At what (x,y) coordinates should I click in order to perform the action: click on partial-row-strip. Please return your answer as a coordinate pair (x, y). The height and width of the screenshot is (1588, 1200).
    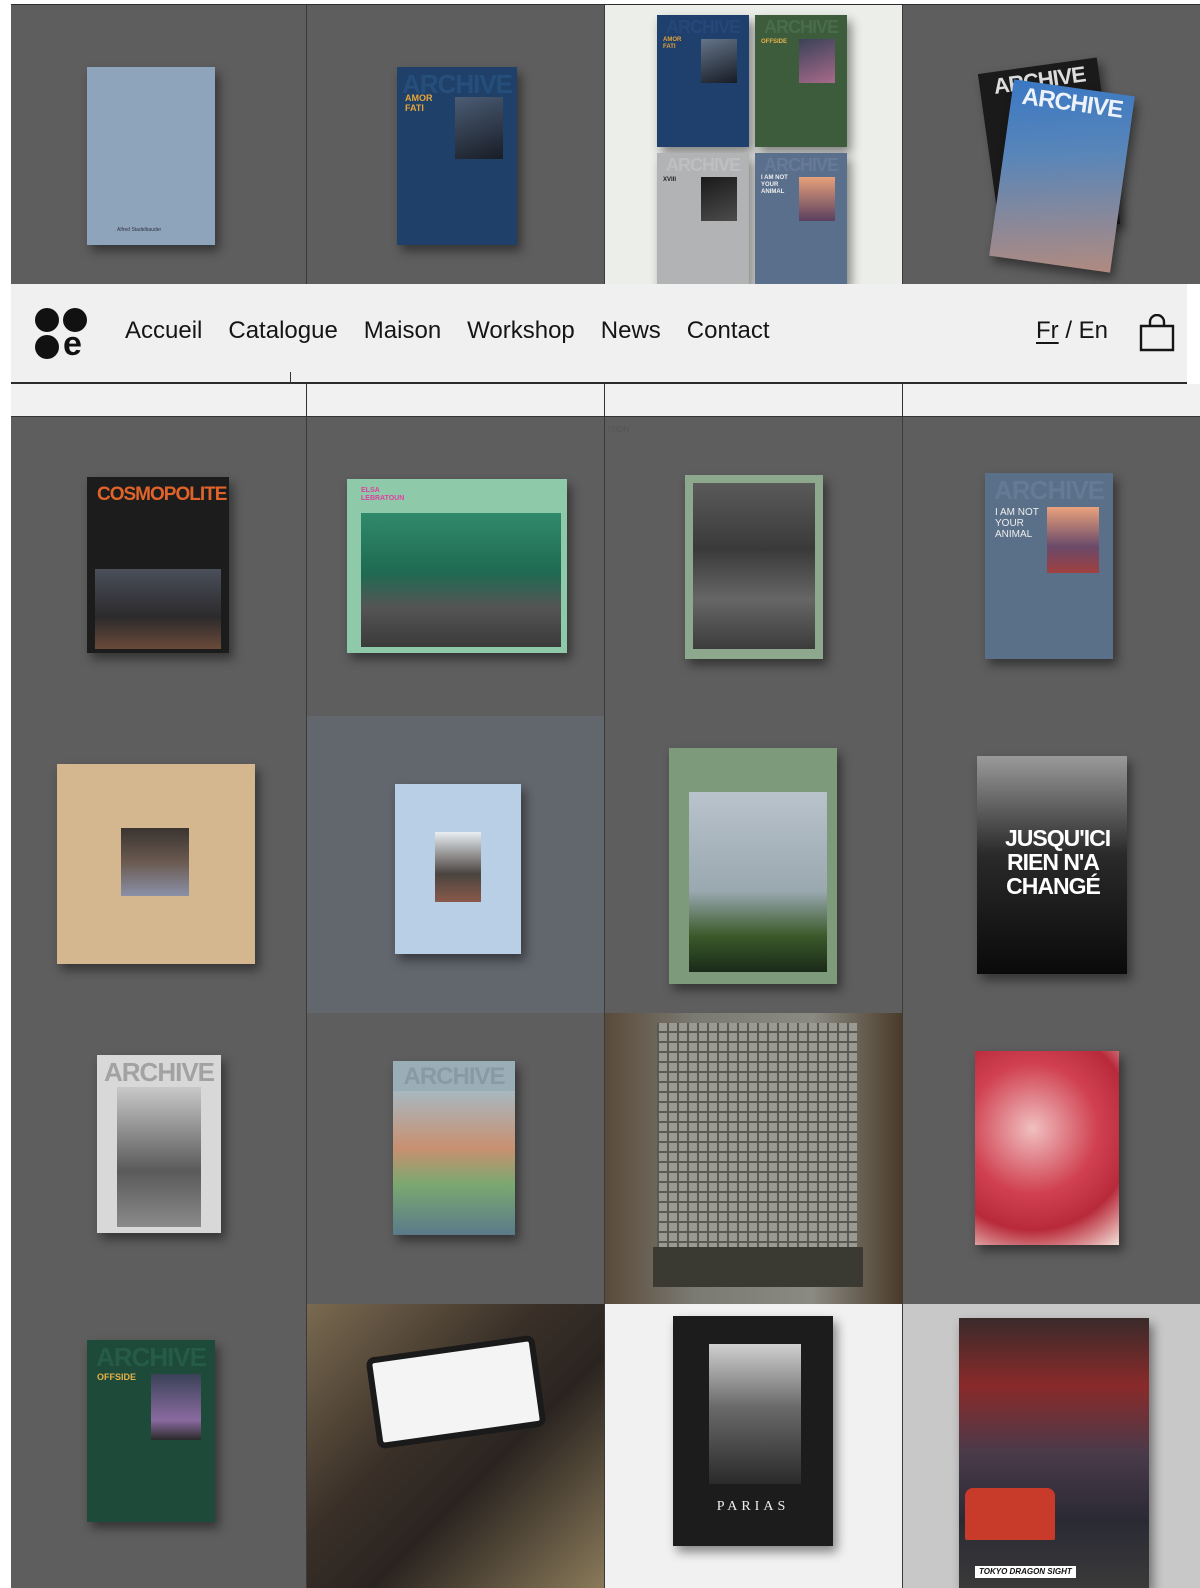
    Looking at the image, I should click on (605, 400).